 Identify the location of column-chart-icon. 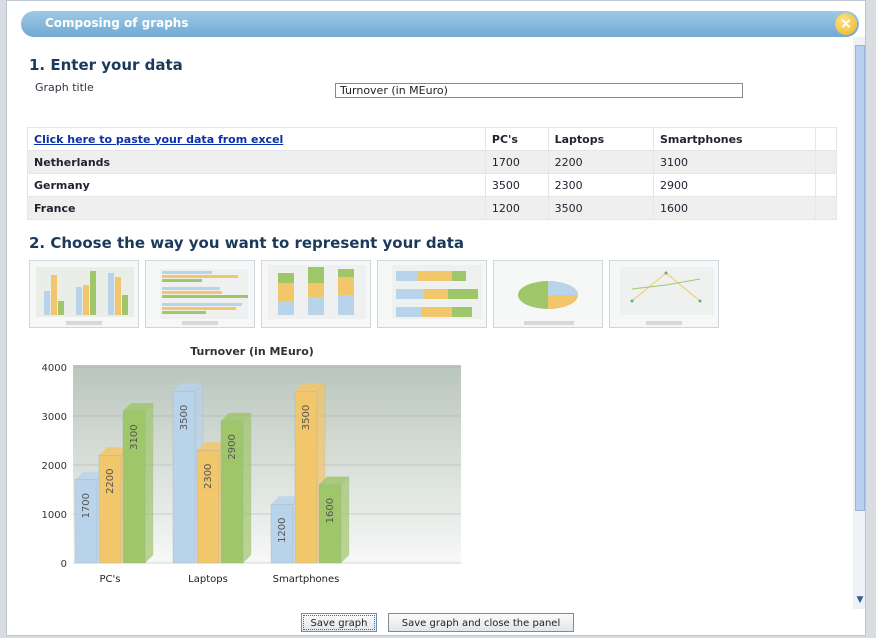
(85, 296).